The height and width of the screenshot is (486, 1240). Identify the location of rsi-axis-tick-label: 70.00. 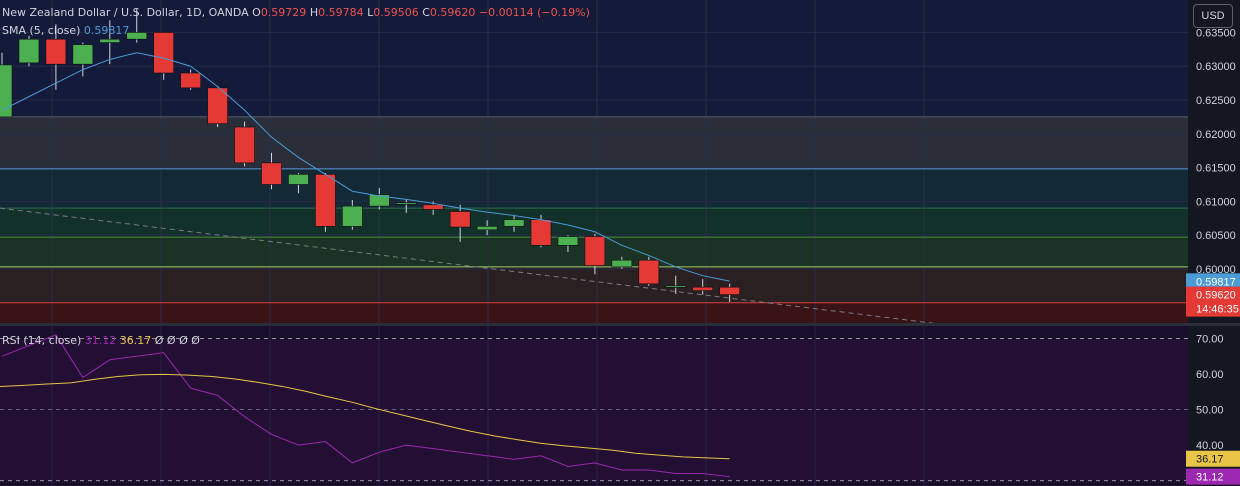
(1210, 339).